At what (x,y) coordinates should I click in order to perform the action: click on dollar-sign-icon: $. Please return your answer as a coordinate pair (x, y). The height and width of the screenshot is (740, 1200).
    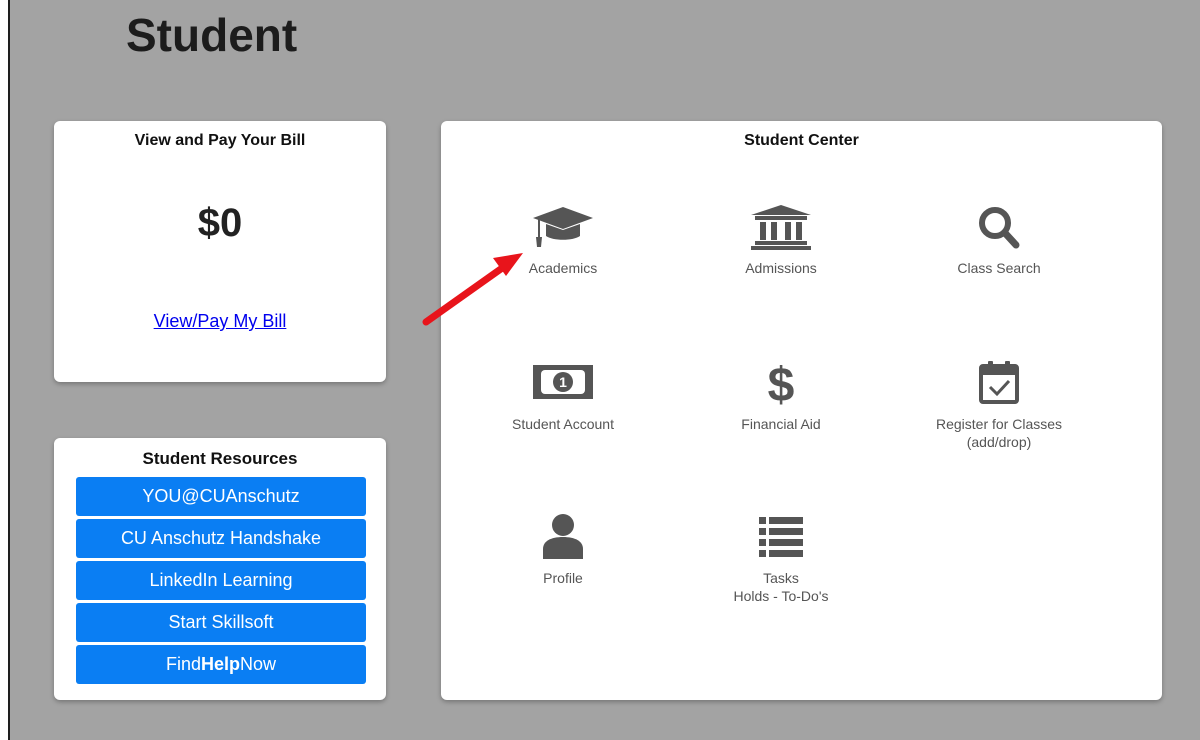
    Looking at the image, I should click on (781, 383).